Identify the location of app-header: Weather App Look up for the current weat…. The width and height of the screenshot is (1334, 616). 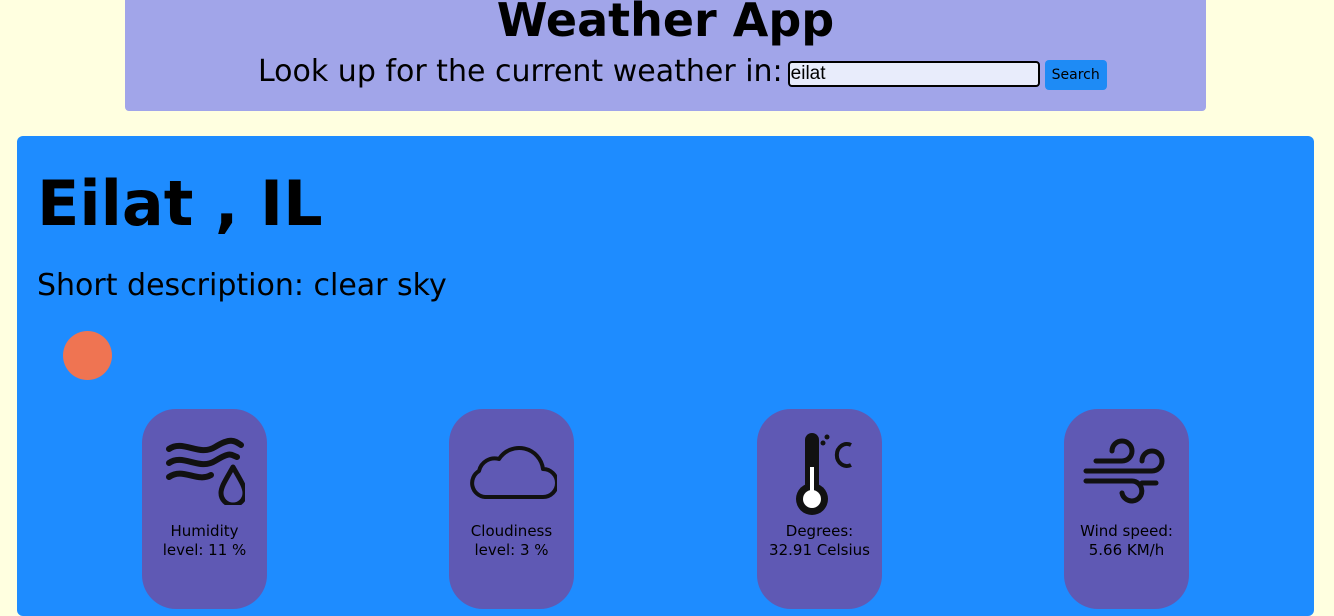
(665, 55).